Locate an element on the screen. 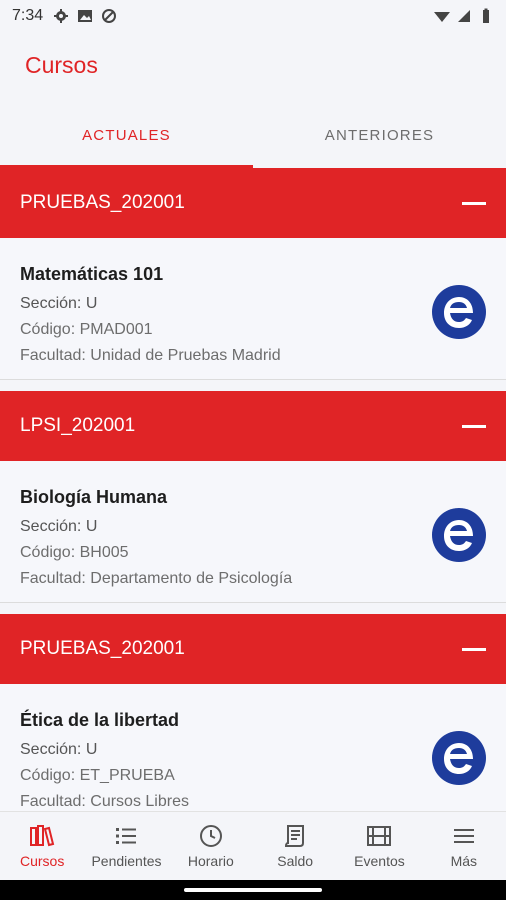  status-time: 7:34 is located at coordinates (28, 15).